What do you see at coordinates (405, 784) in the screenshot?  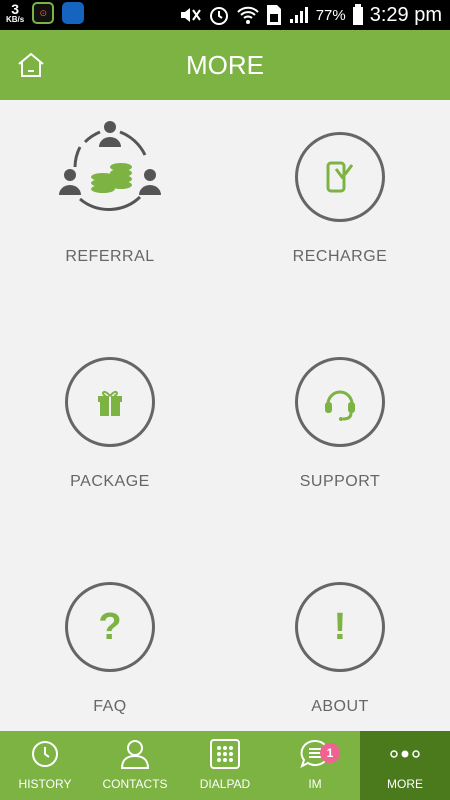 I see `nav-label: MORE` at bounding box center [405, 784].